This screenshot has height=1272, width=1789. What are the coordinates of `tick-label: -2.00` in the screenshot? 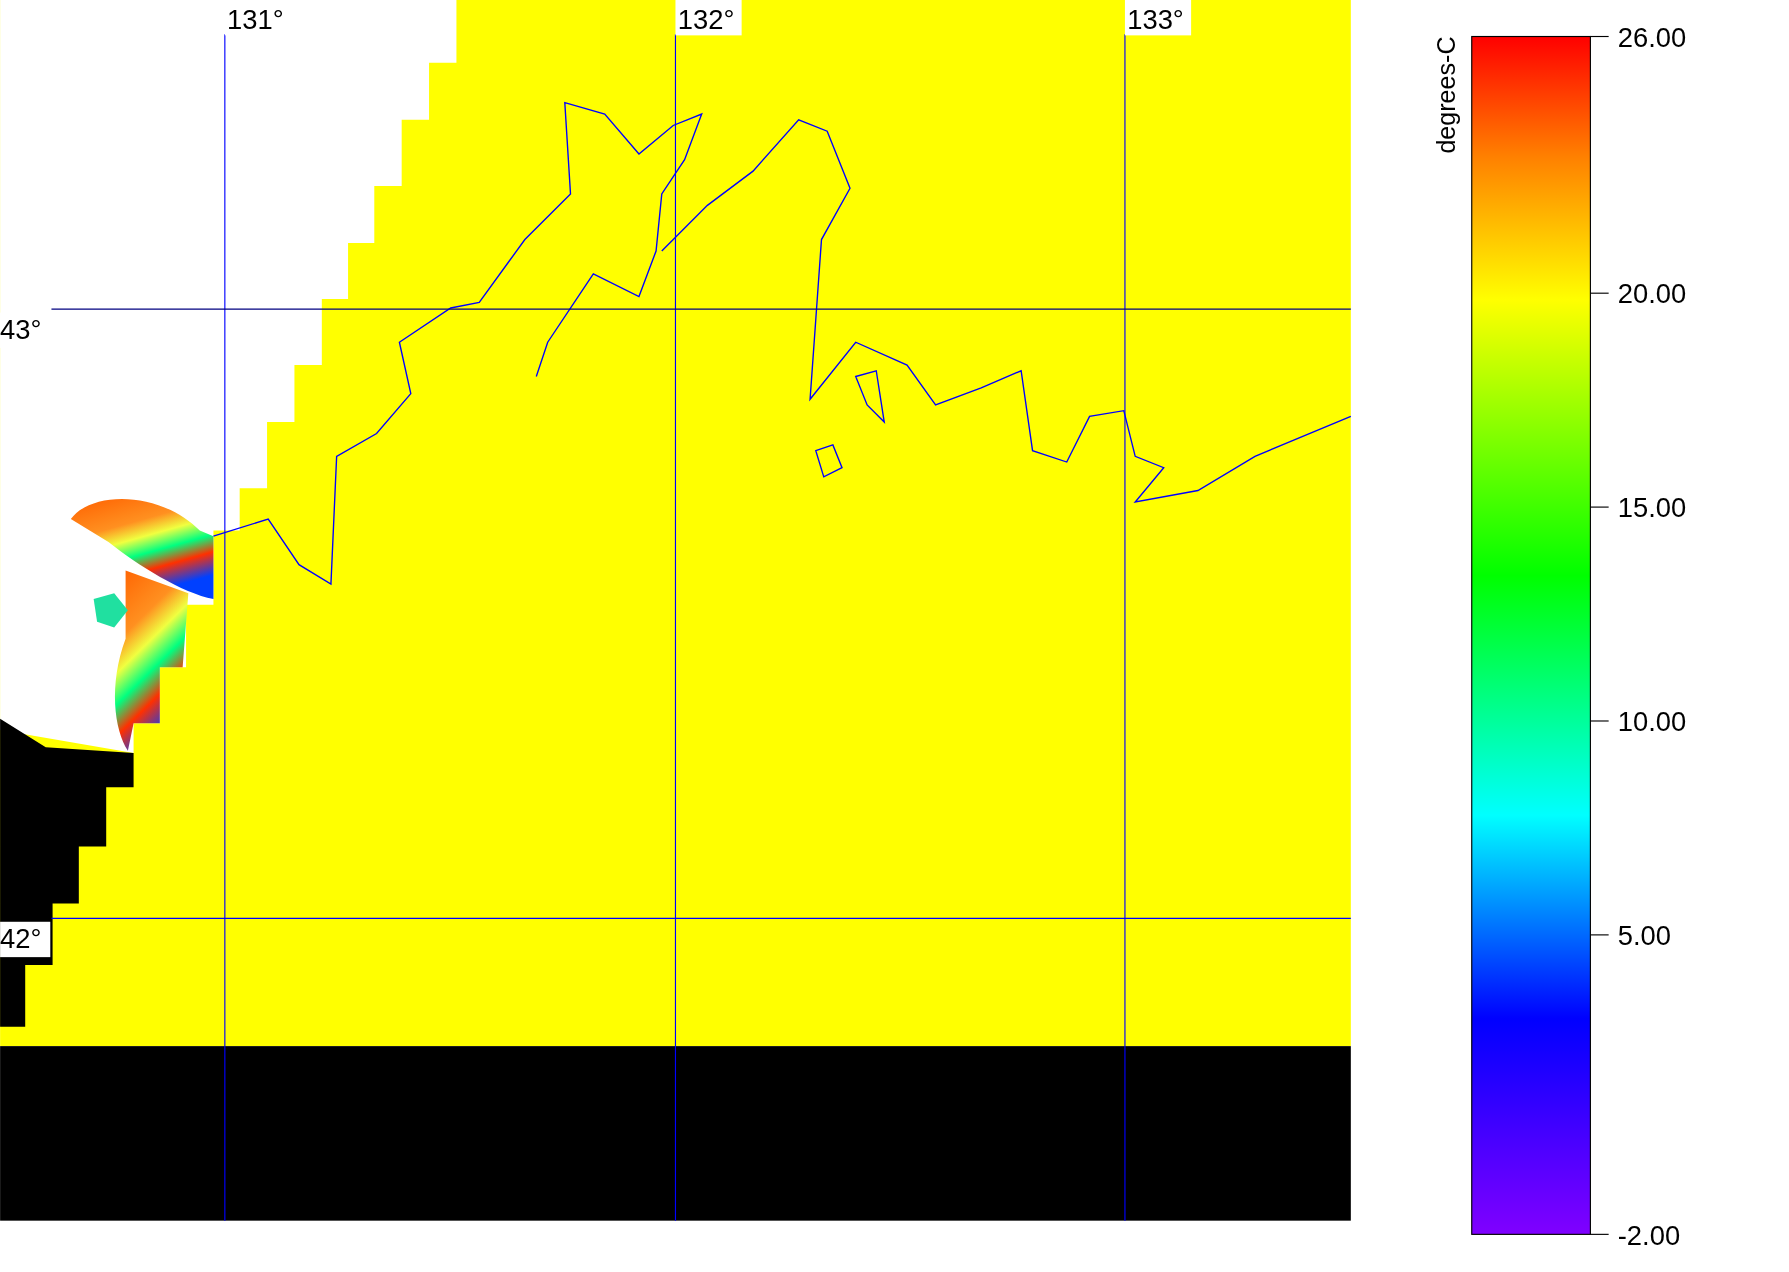 It's located at (1649, 1235).